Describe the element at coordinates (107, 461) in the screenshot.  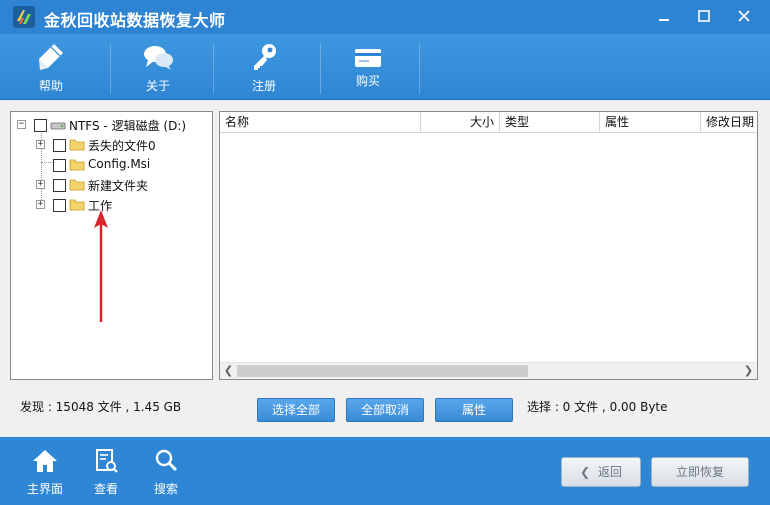
I see `document-search-icon` at that location.